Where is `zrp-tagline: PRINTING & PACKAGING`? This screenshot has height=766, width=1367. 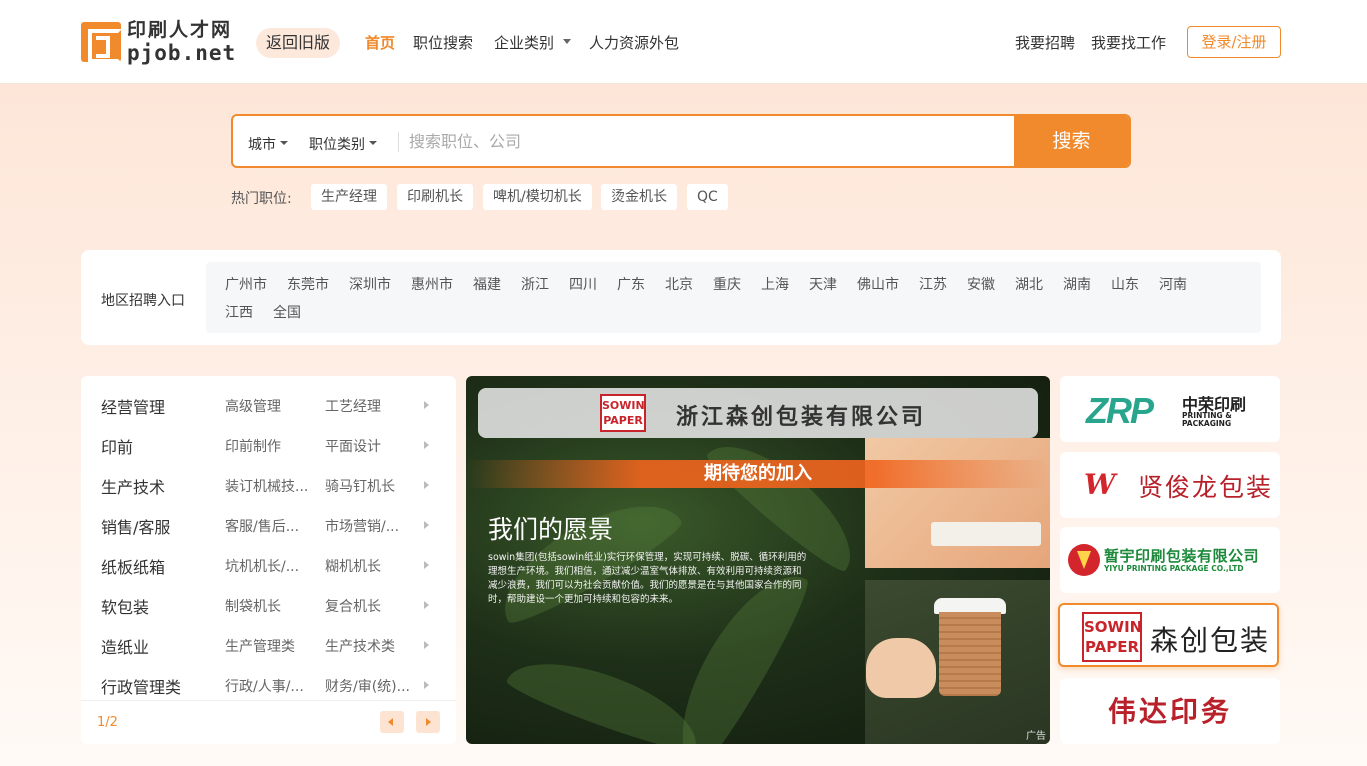 zrp-tagline: PRINTING & PACKAGING is located at coordinates (1207, 419).